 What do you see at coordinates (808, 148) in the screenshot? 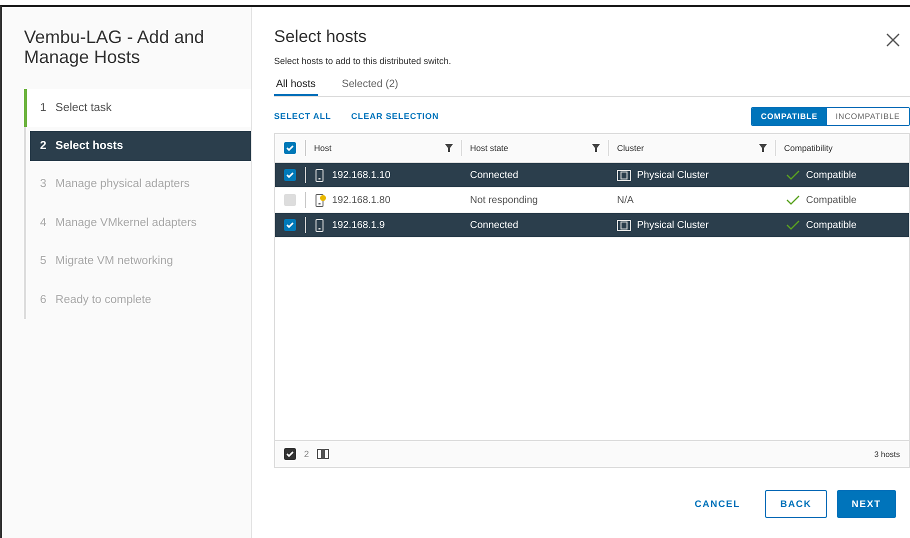
I see `column-header: Compatibility` at bounding box center [808, 148].